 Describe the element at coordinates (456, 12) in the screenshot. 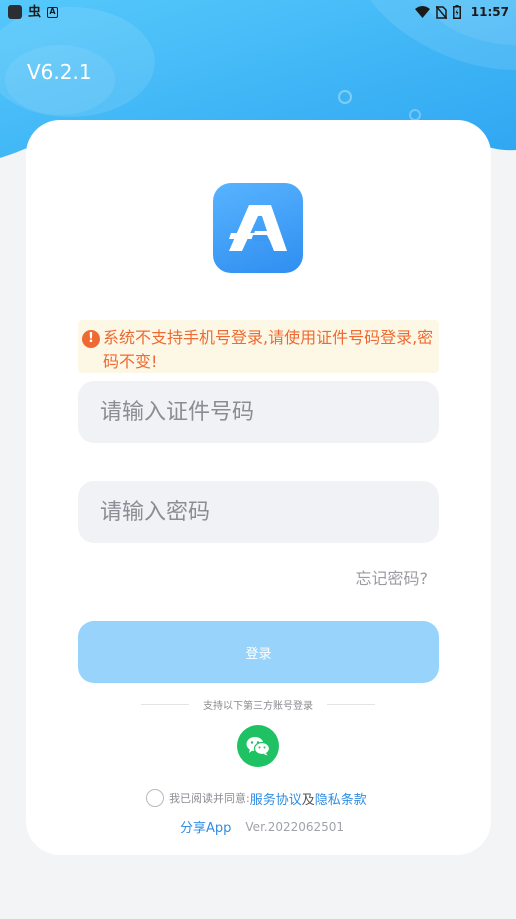

I see `battery-icon` at that location.